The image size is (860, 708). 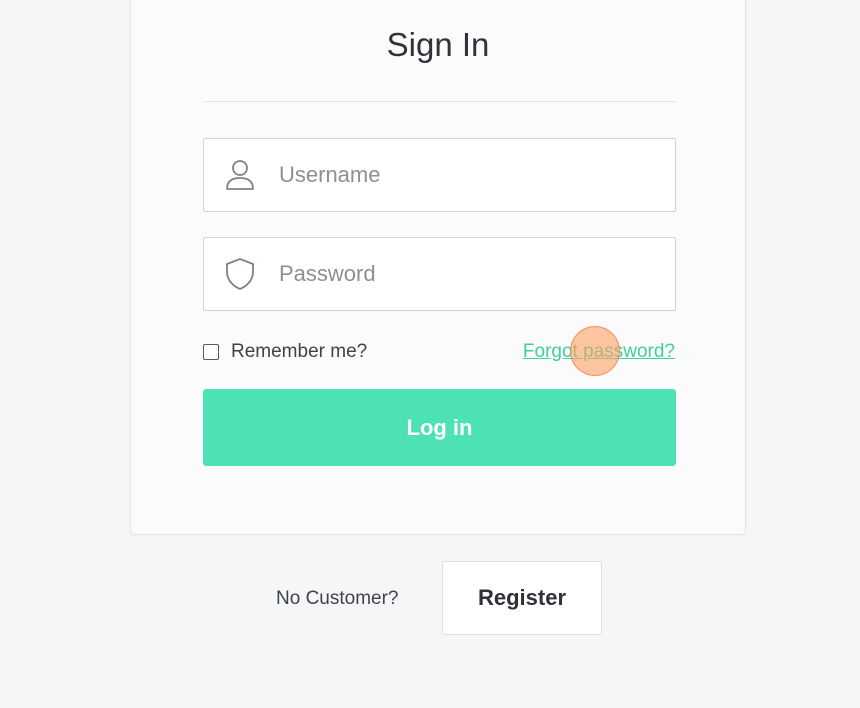 What do you see at coordinates (469, 274) in the screenshot?
I see `password-input` at bounding box center [469, 274].